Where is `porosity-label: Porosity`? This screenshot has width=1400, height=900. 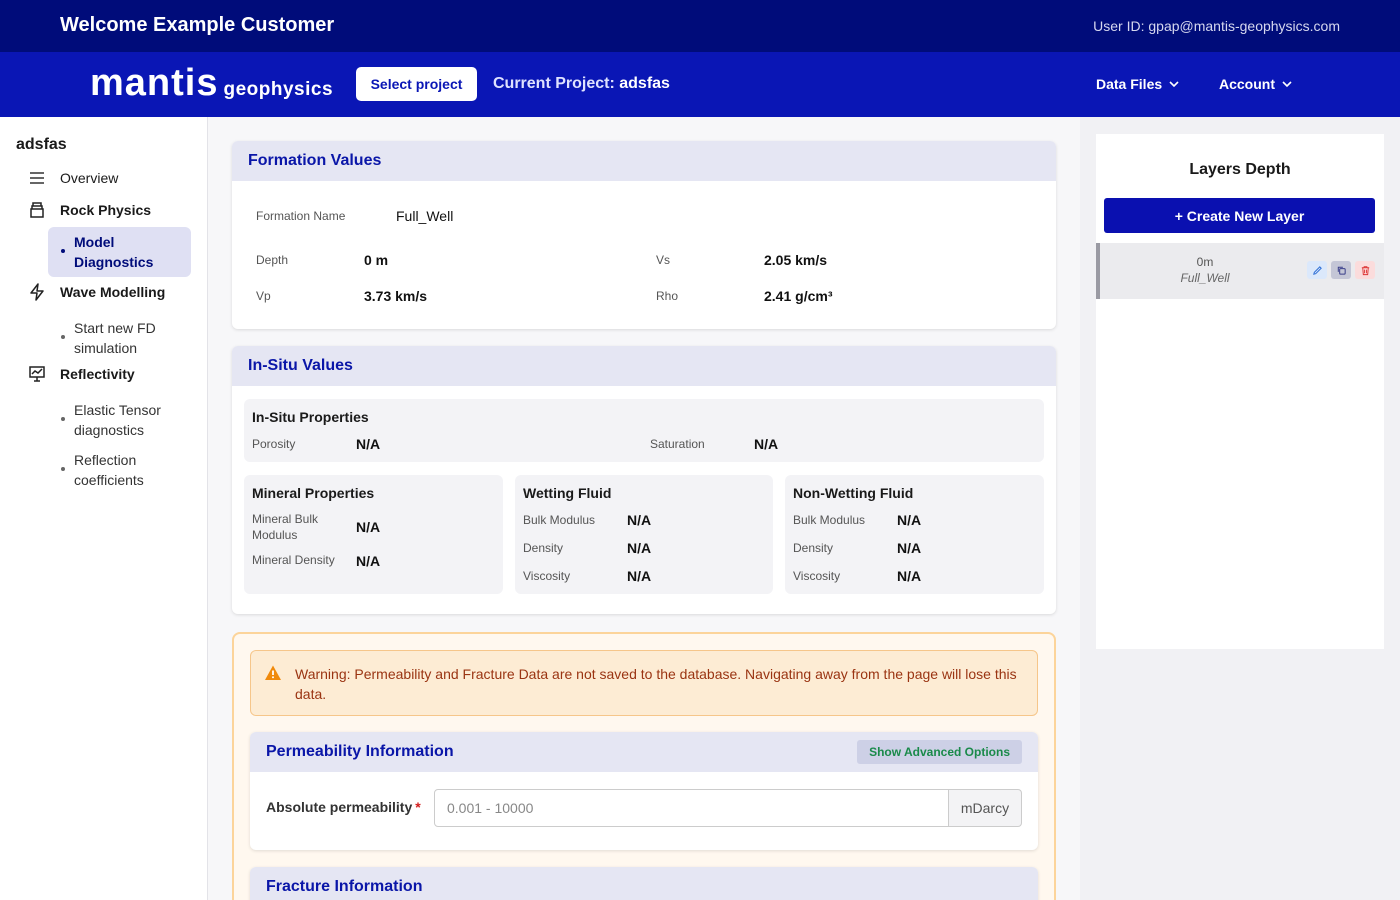 porosity-label: Porosity is located at coordinates (274, 444).